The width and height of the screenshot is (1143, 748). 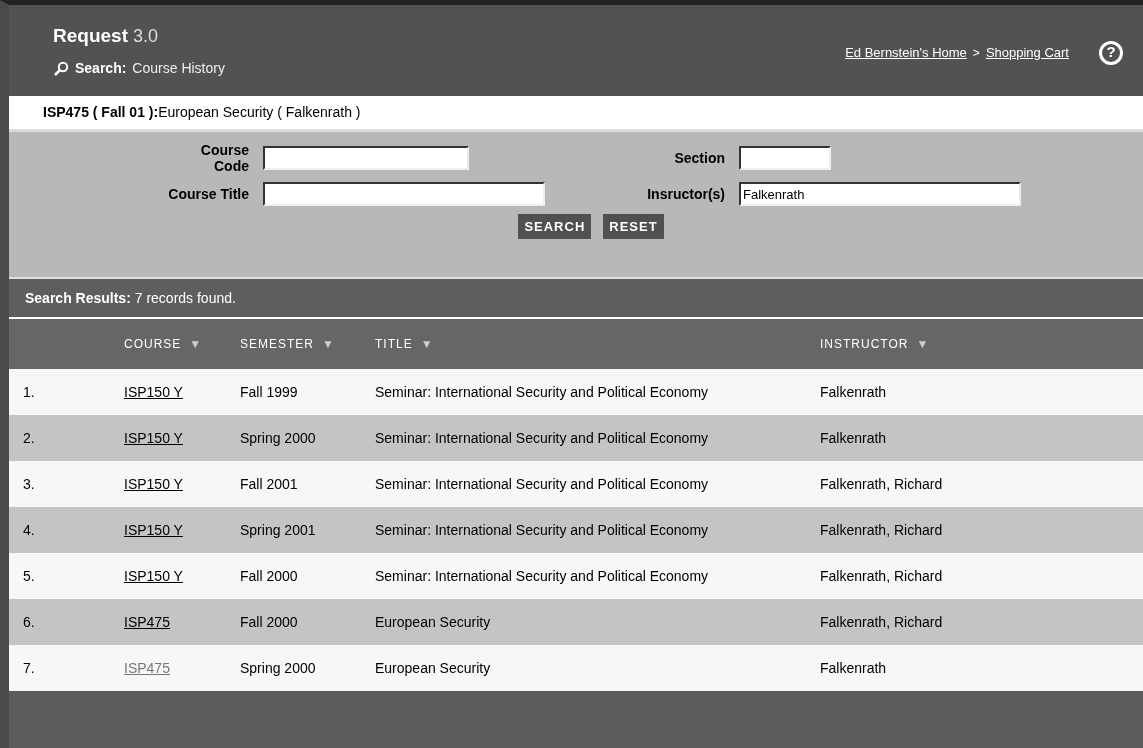 I want to click on breadcrumb-link: Shopping Cart, so click(x=1027, y=52).